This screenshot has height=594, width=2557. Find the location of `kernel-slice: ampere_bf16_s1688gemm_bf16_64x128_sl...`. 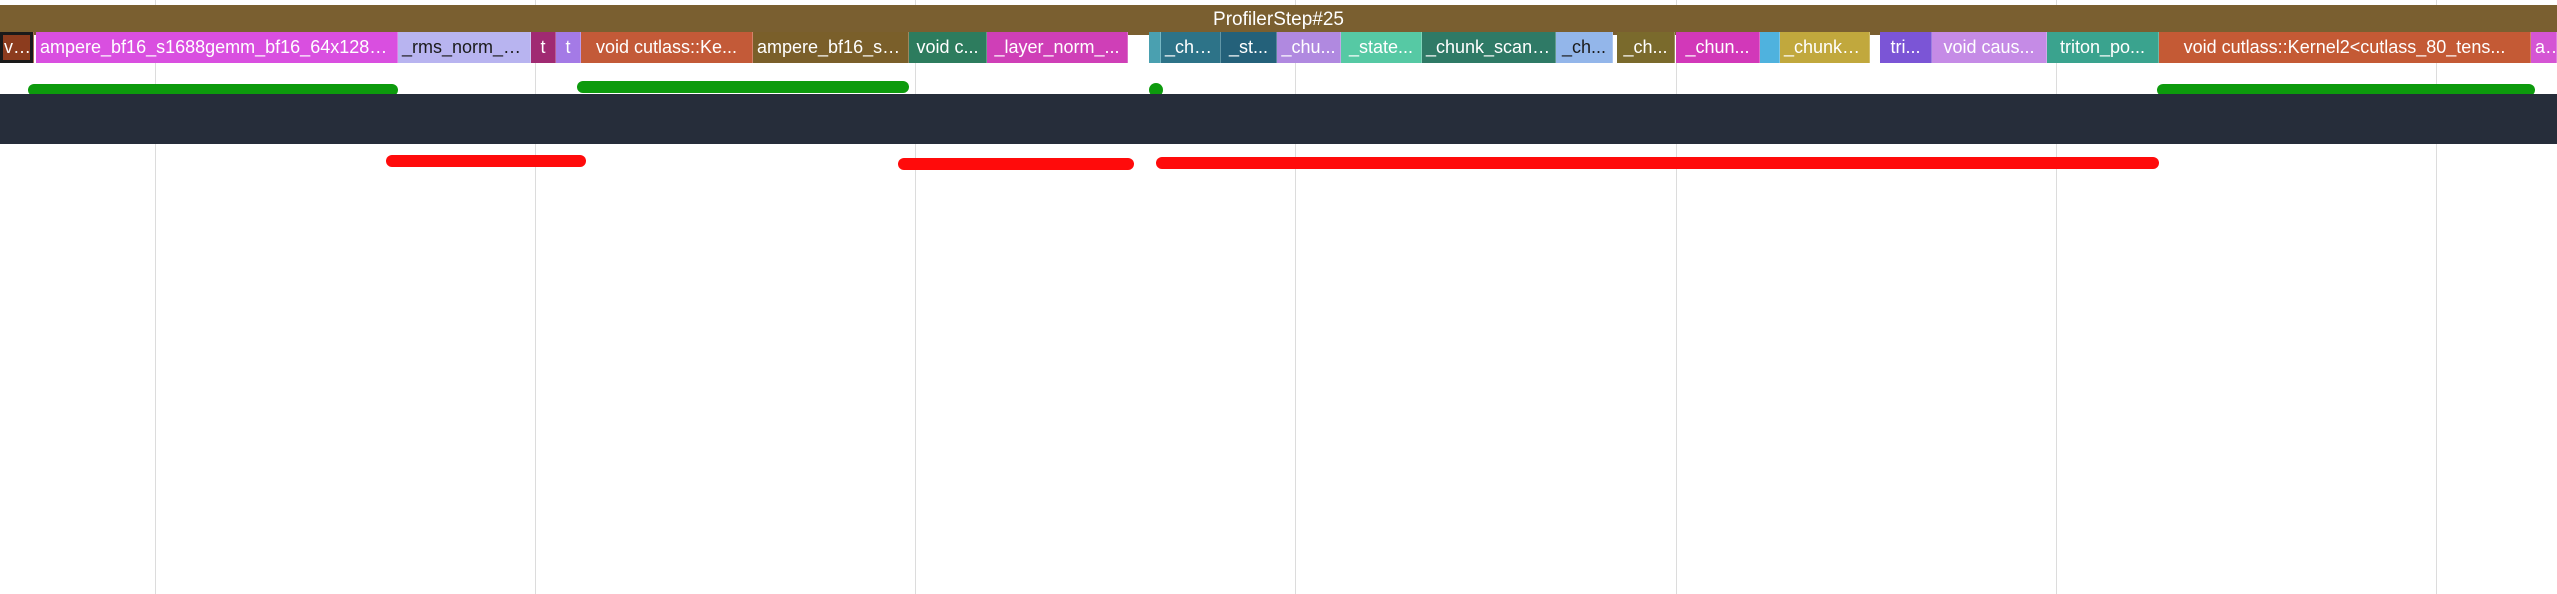

kernel-slice: ampere_bf16_s1688gemm_bf16_64x128_sl... is located at coordinates (217, 47).